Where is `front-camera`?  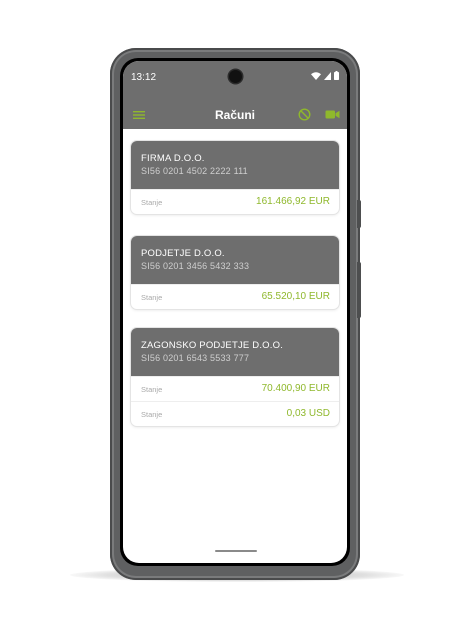 front-camera is located at coordinates (235, 76).